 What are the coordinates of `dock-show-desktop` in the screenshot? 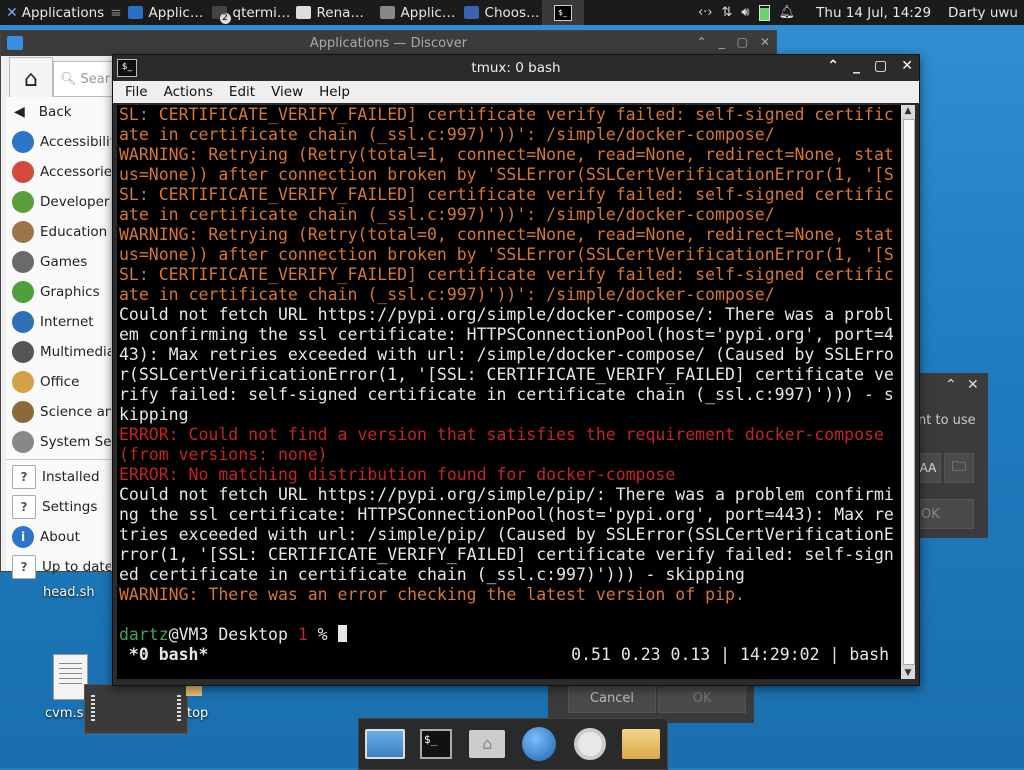 It's located at (384, 744).